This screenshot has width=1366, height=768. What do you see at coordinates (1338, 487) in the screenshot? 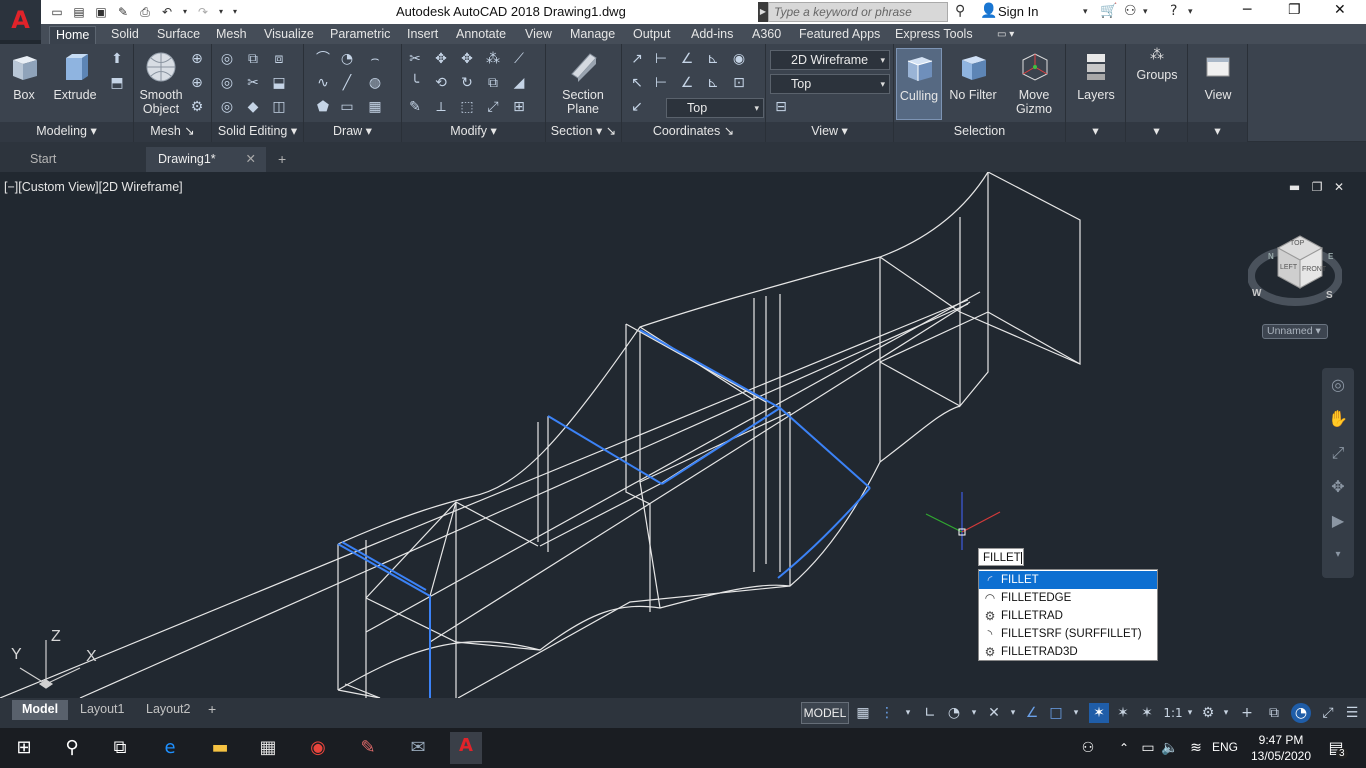
I see `orbit-icon: ✥` at bounding box center [1338, 487].